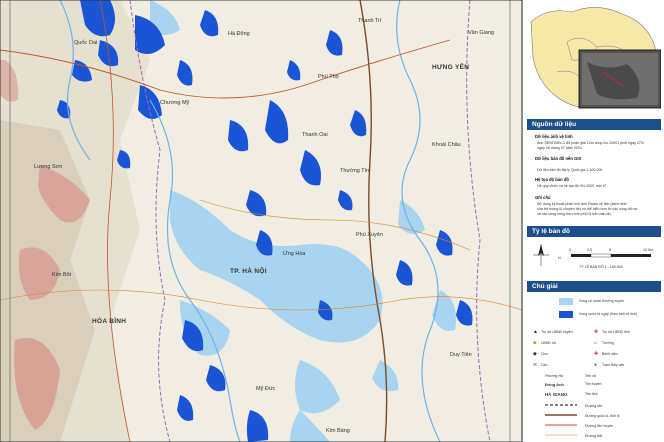 The height and width of the screenshot is (442, 664). Describe the element at coordinates (338, 431) in the screenshot. I see `place-kim-bang: Kim Bảng` at that location.